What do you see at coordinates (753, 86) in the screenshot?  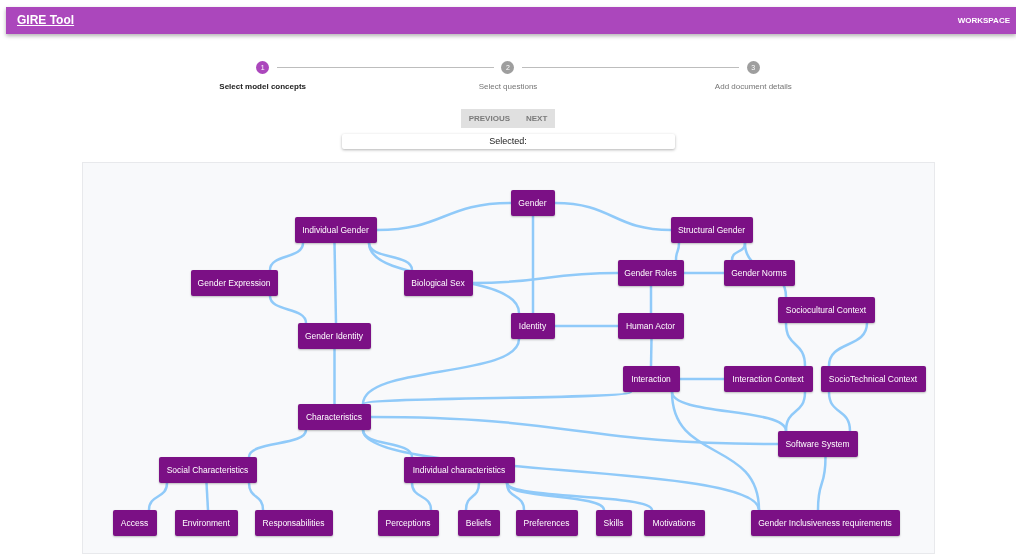 I see `step-label: Add document details` at bounding box center [753, 86].